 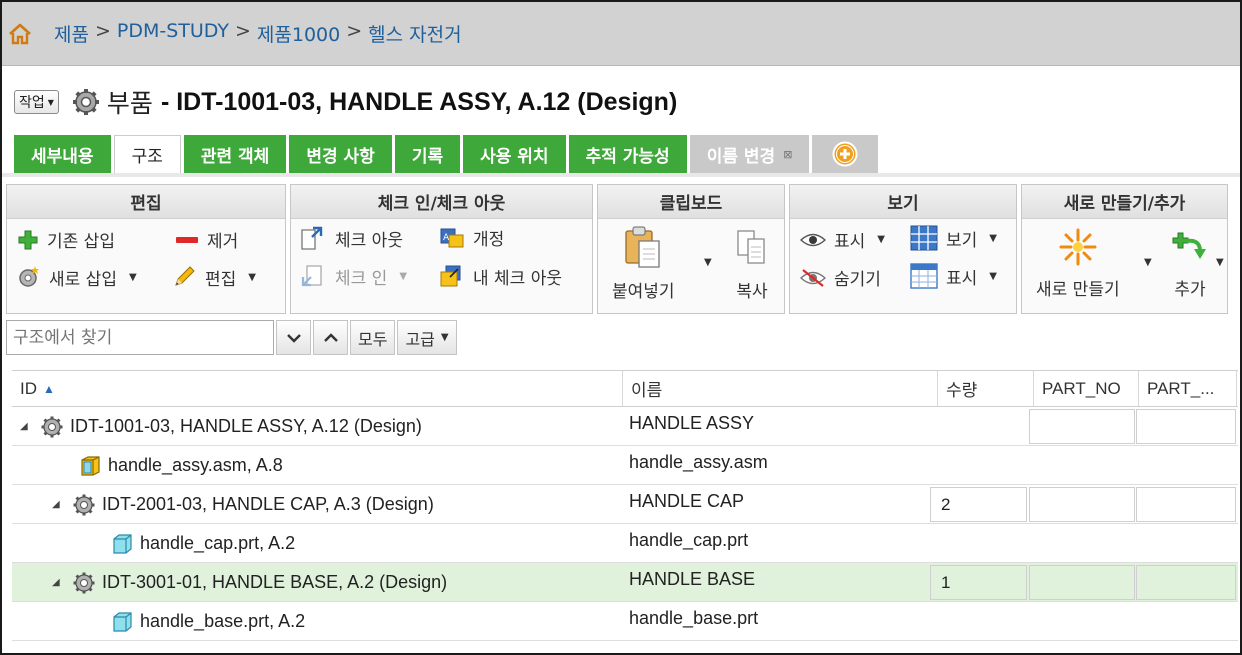 I want to click on pencil-icon, so click(x=185, y=276).